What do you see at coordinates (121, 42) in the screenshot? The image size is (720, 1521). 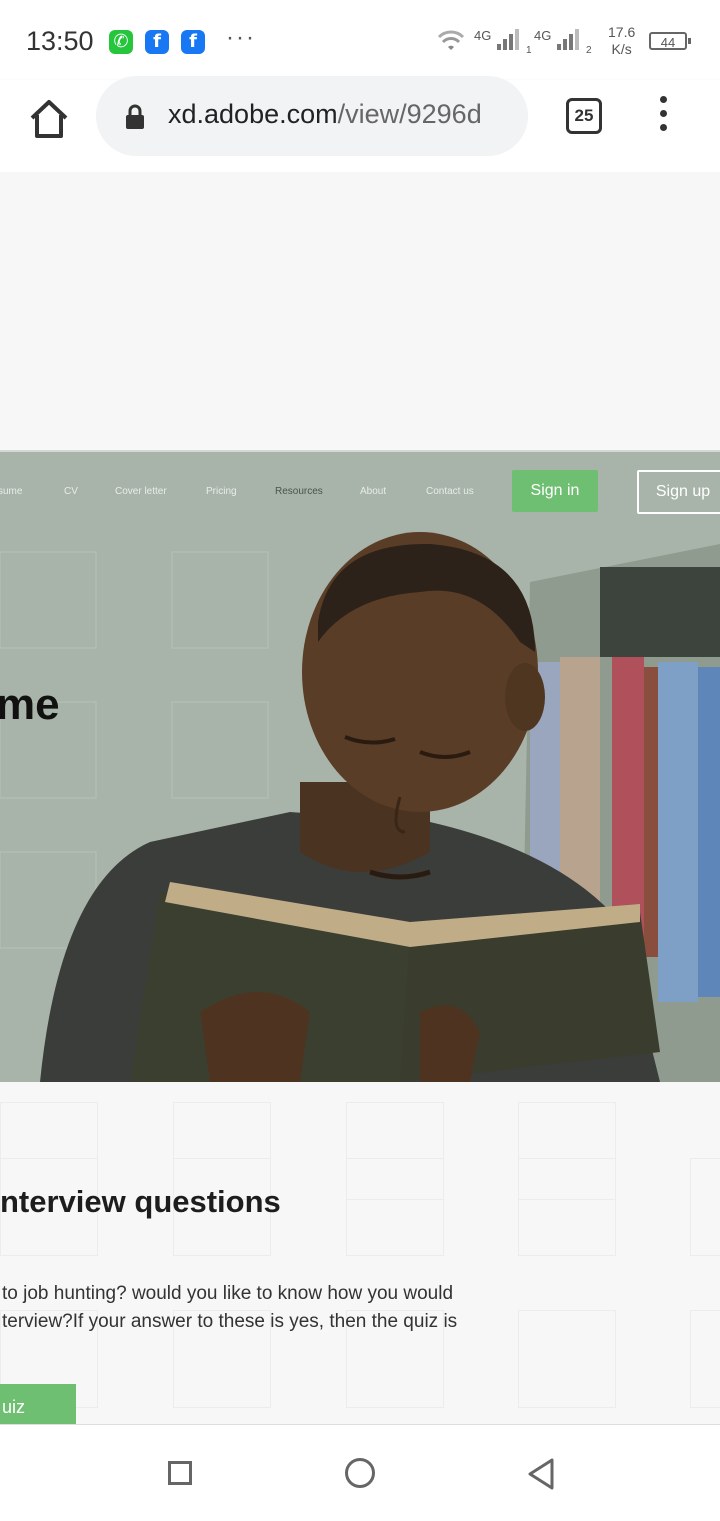 I see `whatsapp-icon: ✆` at bounding box center [121, 42].